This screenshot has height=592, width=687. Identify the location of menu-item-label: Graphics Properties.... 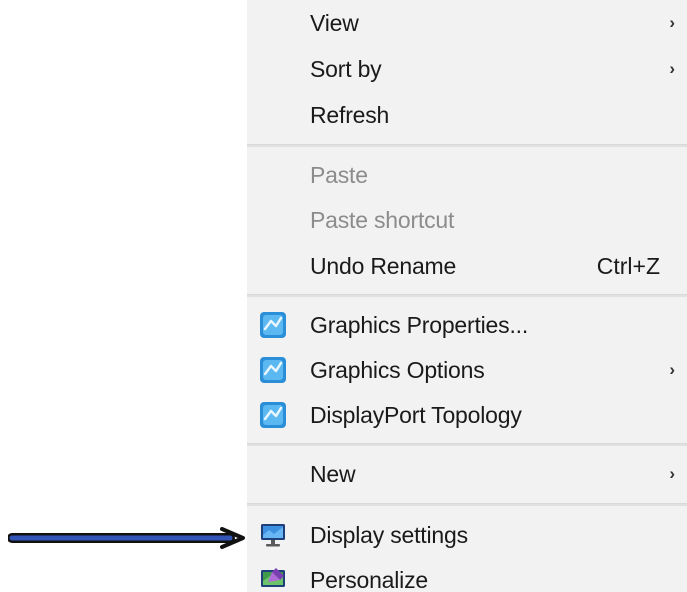
(419, 324).